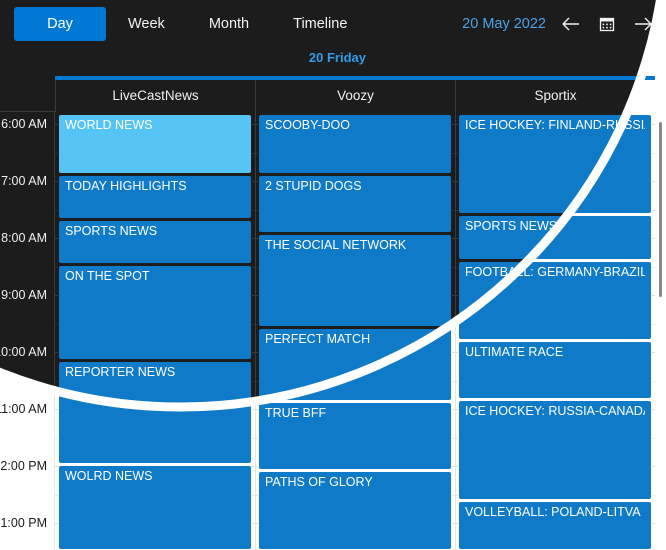  What do you see at coordinates (23, 409) in the screenshot?
I see `time-label: 11:00 AM` at bounding box center [23, 409].